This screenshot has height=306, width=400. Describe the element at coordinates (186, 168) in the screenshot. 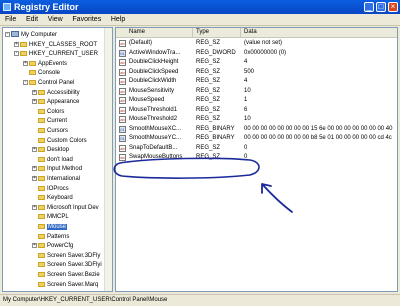

I see `annotation-ellipse` at that location.